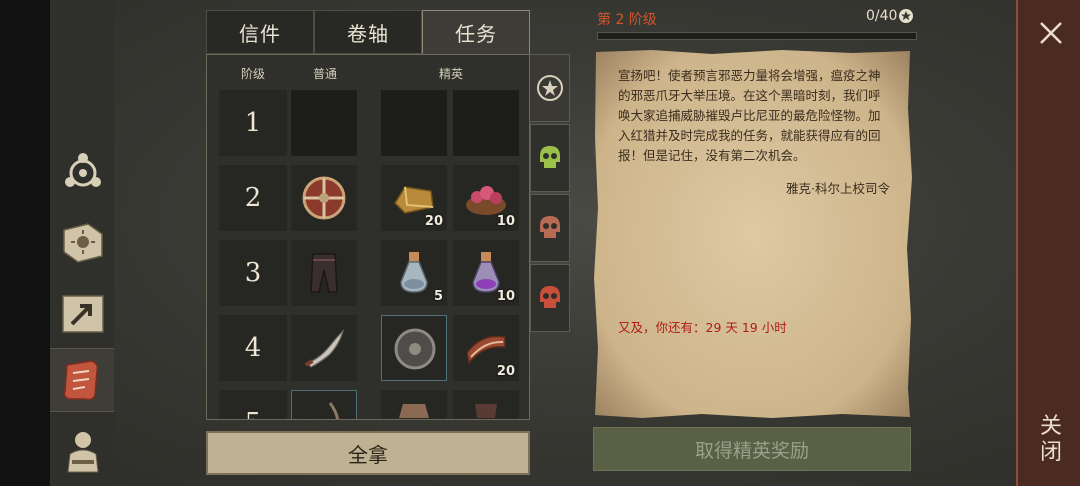 This screenshot has width=1080, height=486. Describe the element at coordinates (438, 296) in the screenshot. I see `item-quantity: 5` at that location.